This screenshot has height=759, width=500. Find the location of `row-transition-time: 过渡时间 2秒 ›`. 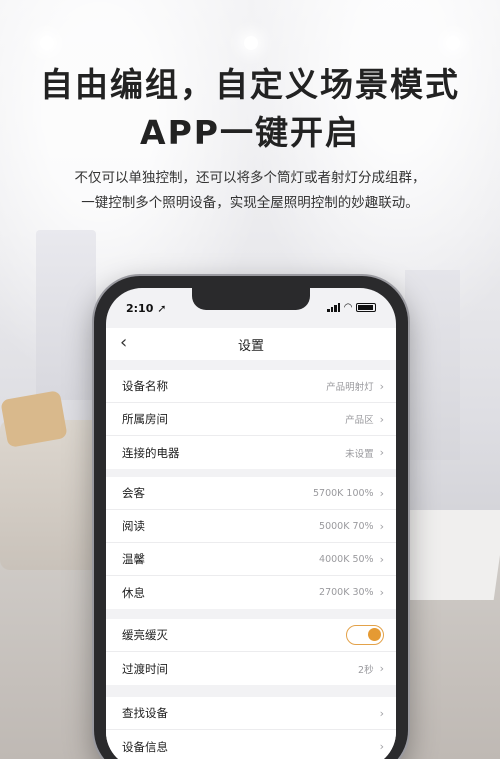

row-transition-time: 过渡时间 2秒 › is located at coordinates (251, 668).